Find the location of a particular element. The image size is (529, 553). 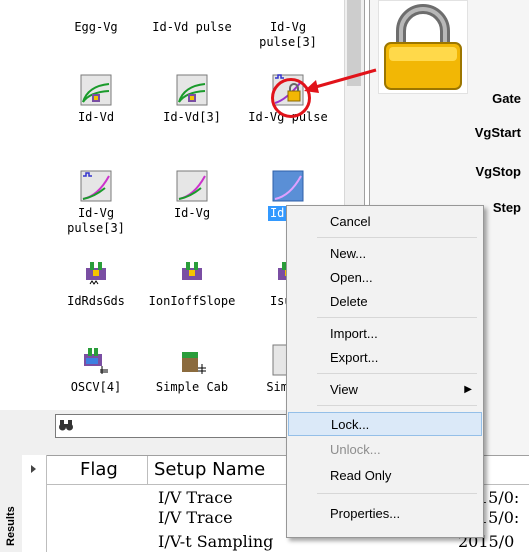

setup-item-egg-vg: Egg-Vg is located at coordinates (96, 27).